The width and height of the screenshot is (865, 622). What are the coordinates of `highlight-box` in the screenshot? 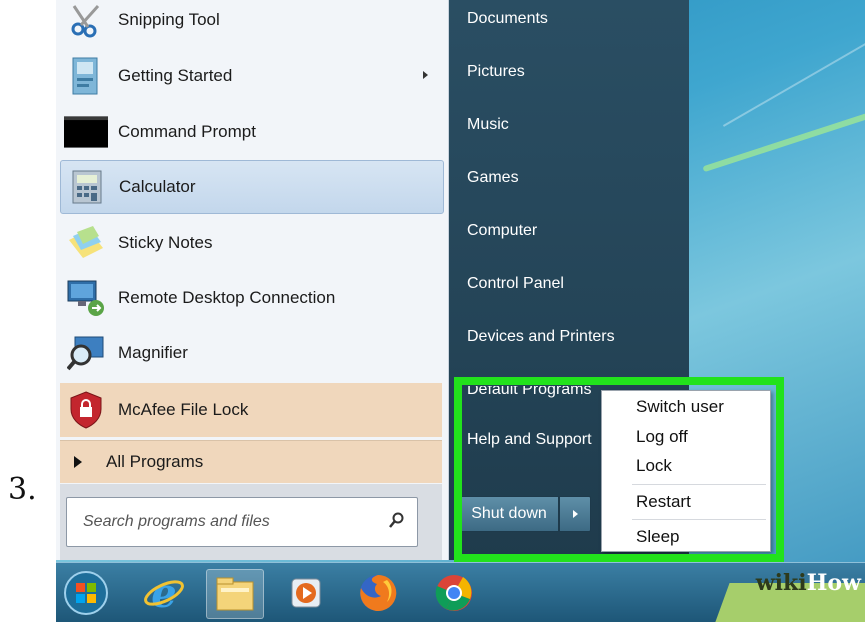 It's located at (619, 469).